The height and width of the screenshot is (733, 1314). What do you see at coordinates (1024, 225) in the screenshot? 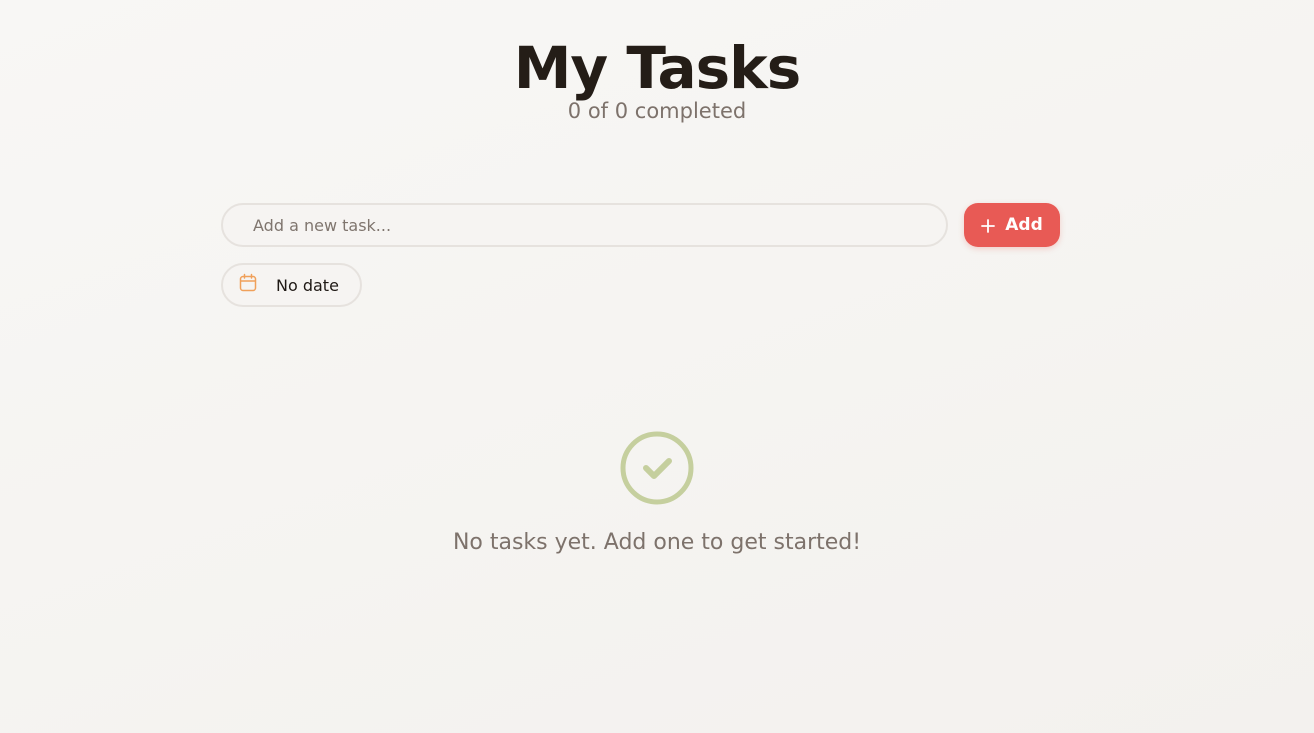
I see `add-button-label: Add` at bounding box center [1024, 225].